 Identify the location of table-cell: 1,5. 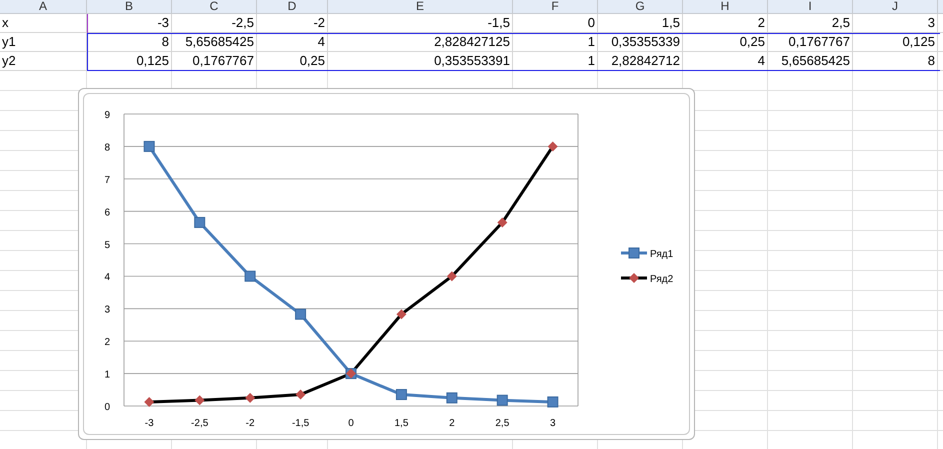
(640, 23).